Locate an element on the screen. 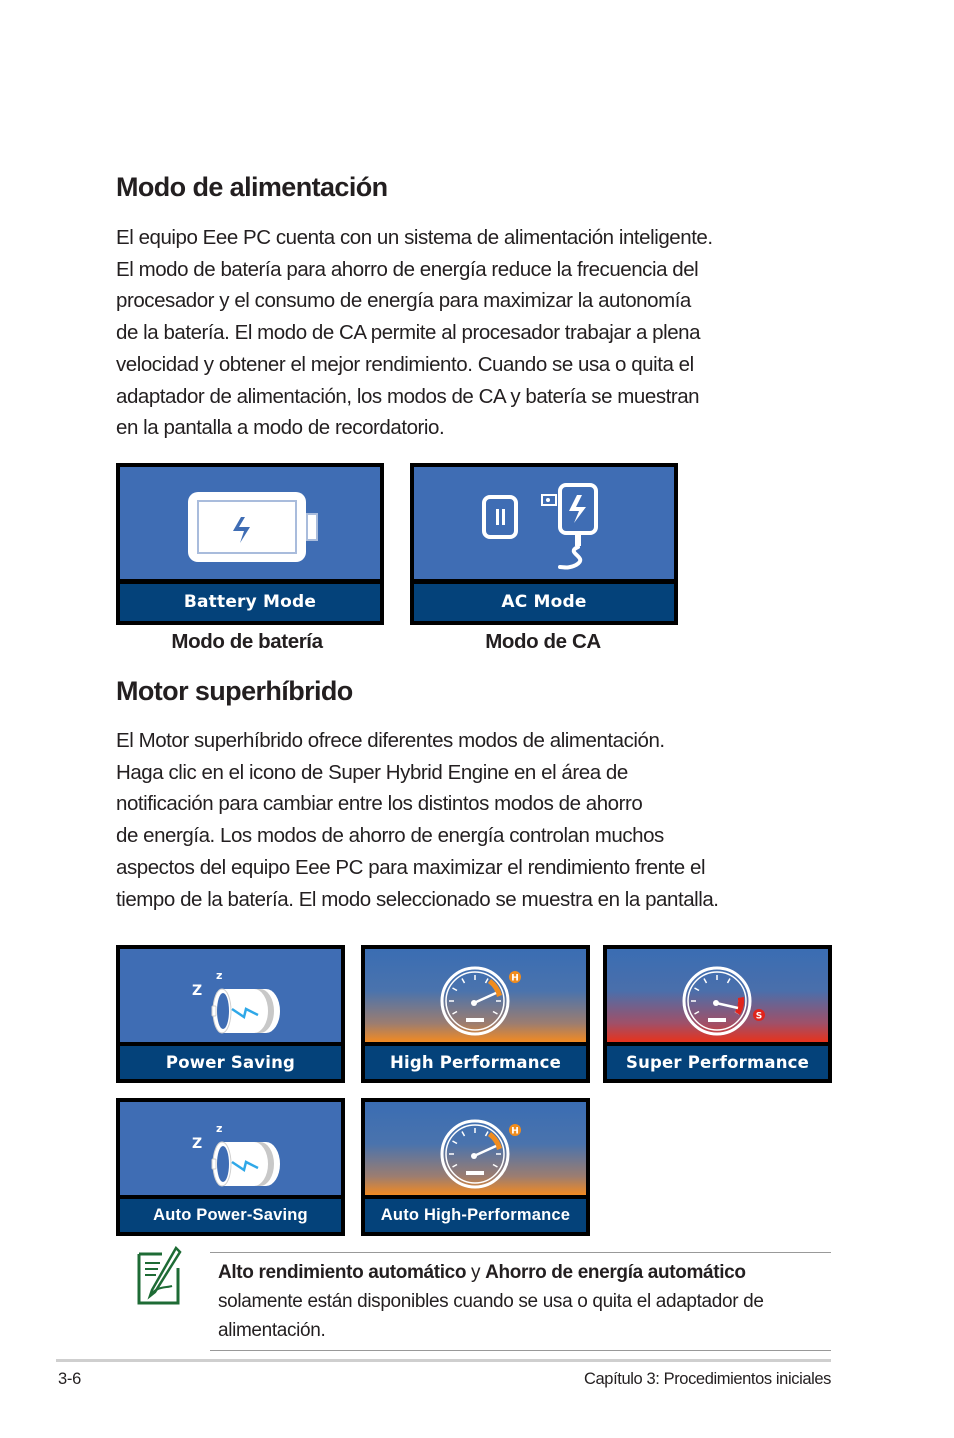 This screenshot has width=954, height=1438. high-performance-screen: H is located at coordinates (475, 995).